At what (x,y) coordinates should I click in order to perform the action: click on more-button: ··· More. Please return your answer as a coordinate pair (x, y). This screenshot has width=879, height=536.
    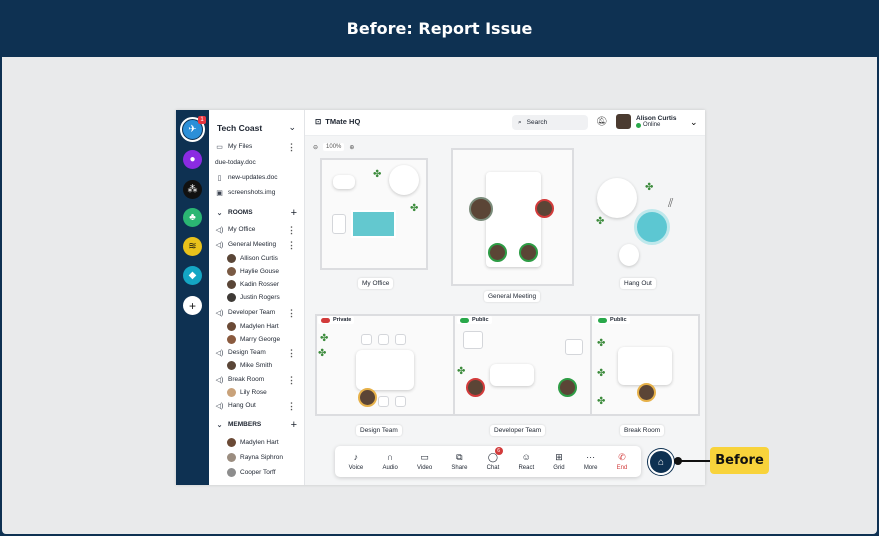
    Looking at the image, I should click on (591, 461).